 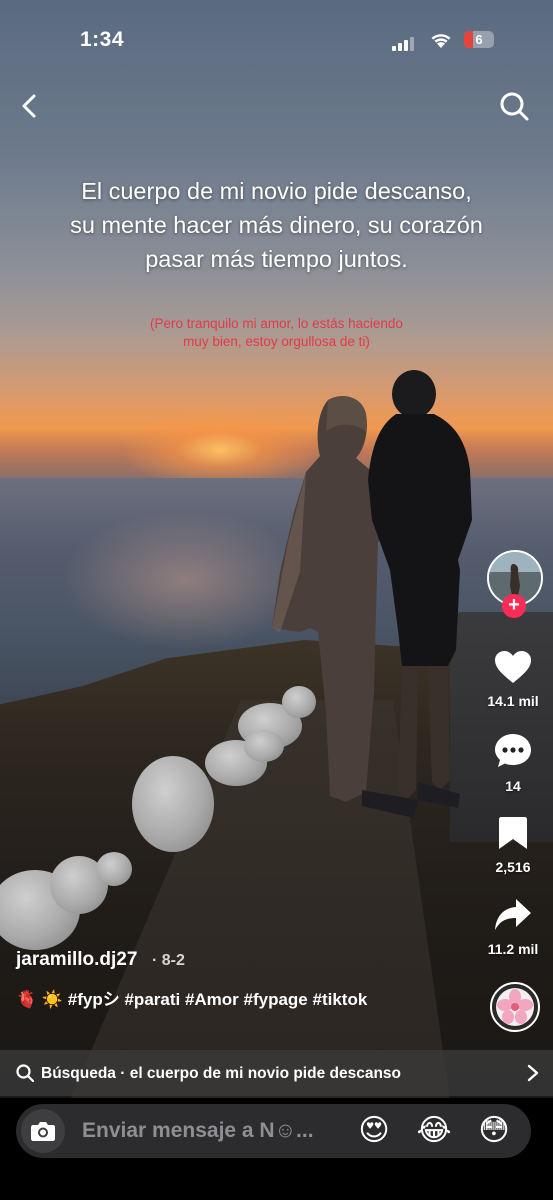 I want to click on flushed-emoji-button: 😳, so click(x=494, y=1131).